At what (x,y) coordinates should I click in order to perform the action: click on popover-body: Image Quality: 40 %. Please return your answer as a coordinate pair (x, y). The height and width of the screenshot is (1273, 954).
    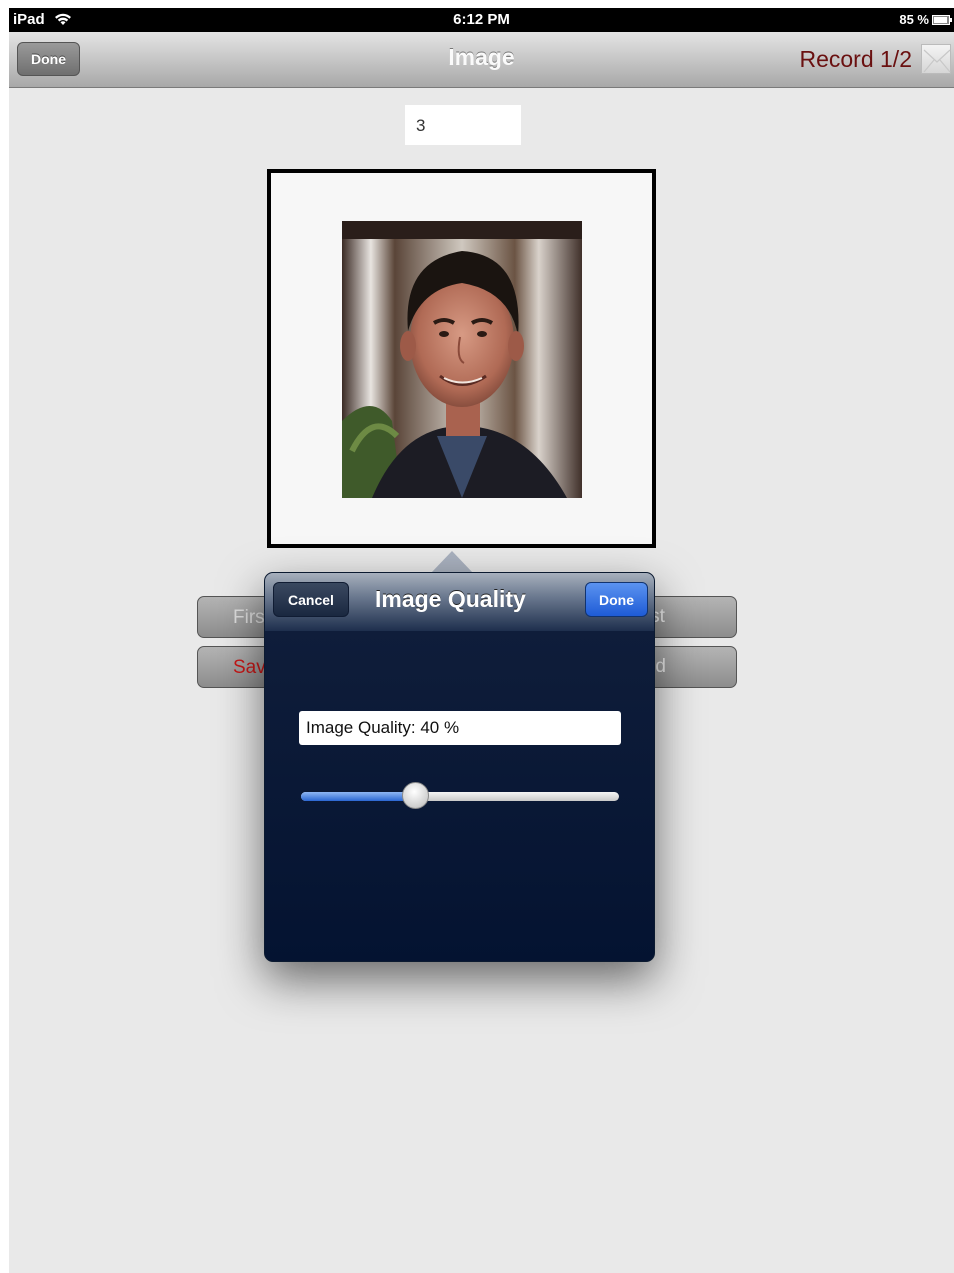
    Looking at the image, I should click on (459, 796).